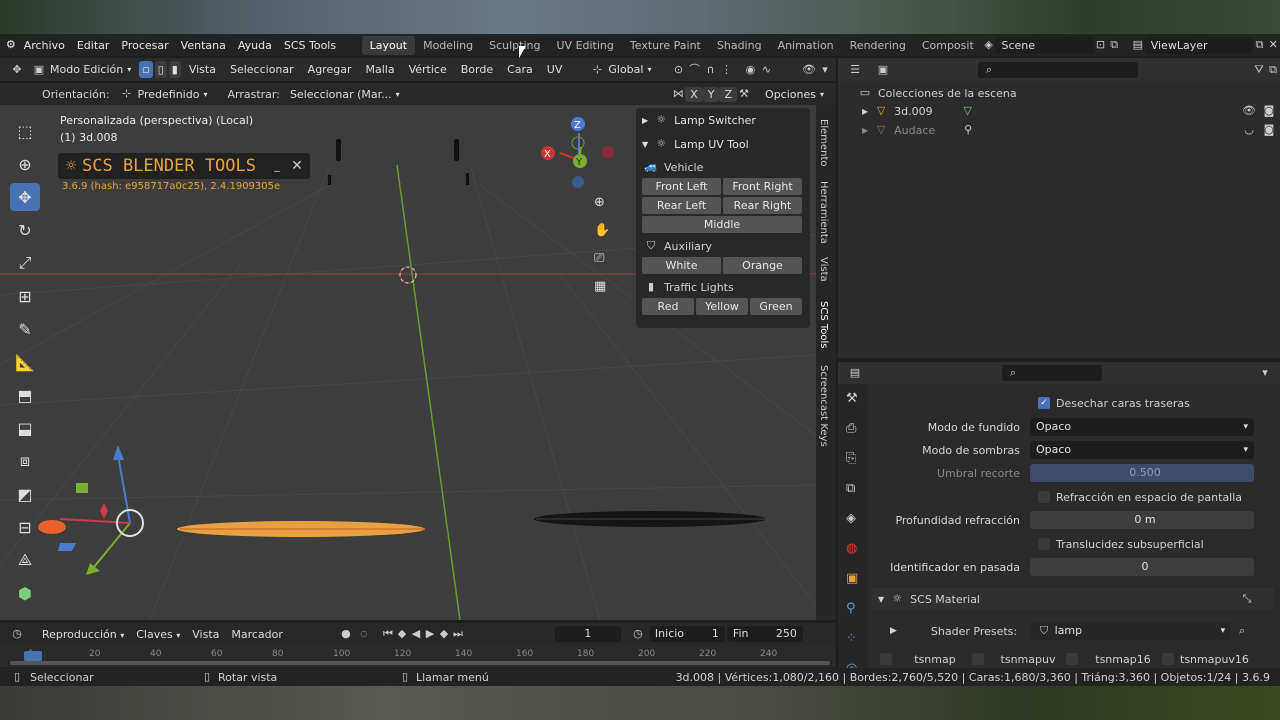  I want to click on menu-archivo: Archivo, so click(44, 45).